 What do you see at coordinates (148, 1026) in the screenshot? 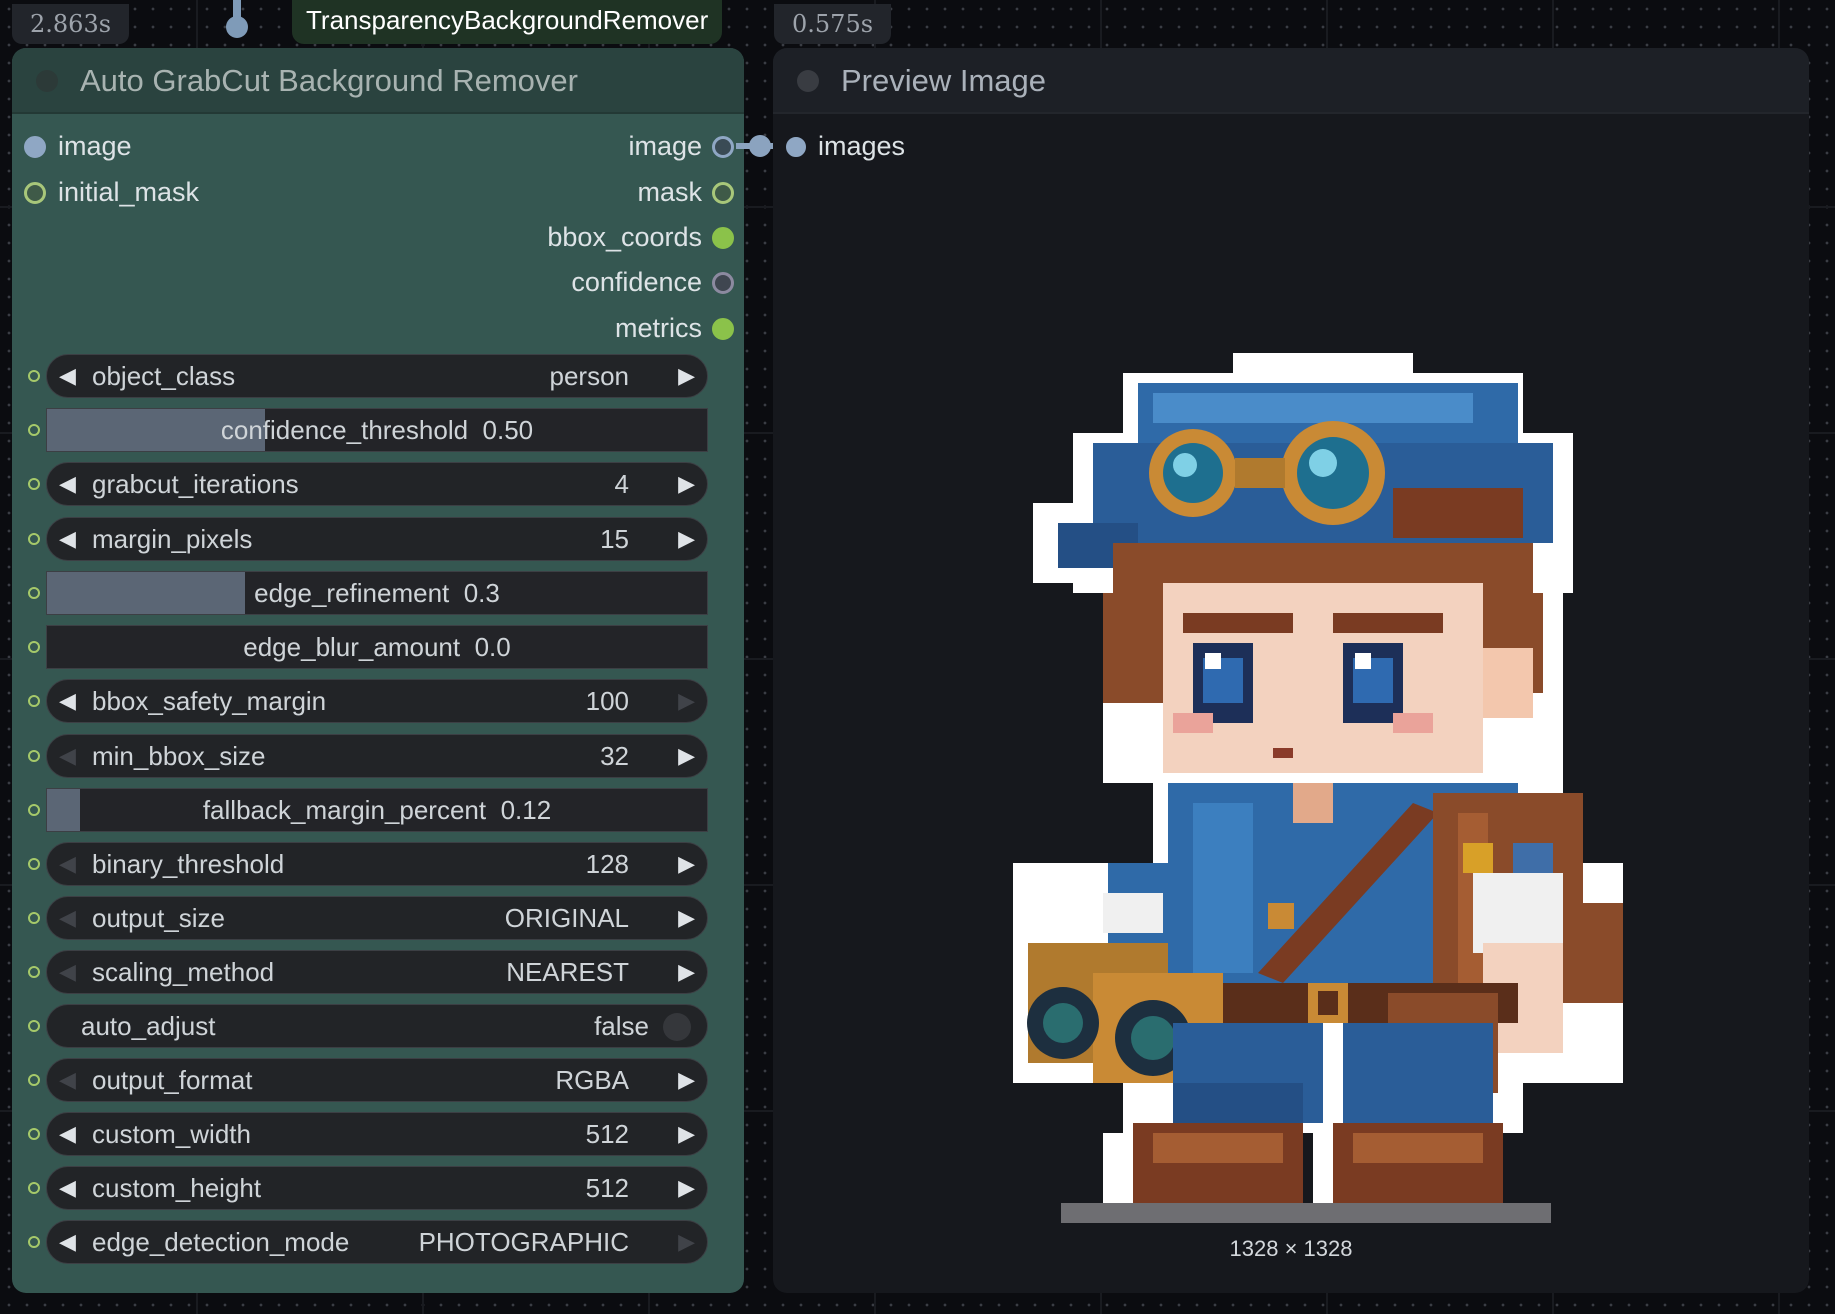
I see `widget-label: auto_adjust` at bounding box center [148, 1026].